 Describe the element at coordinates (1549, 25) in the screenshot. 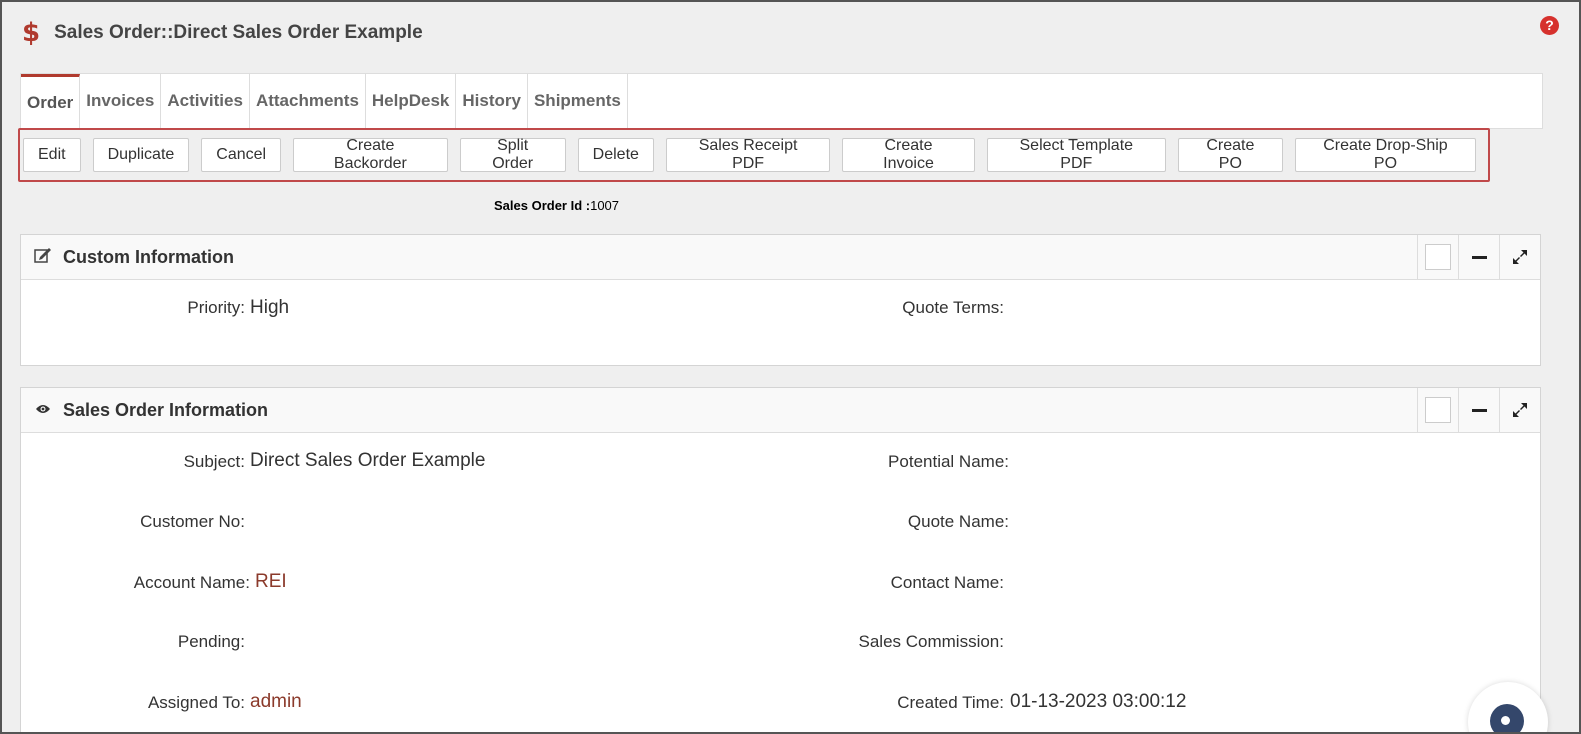

I see `help-icon: ?` at that location.